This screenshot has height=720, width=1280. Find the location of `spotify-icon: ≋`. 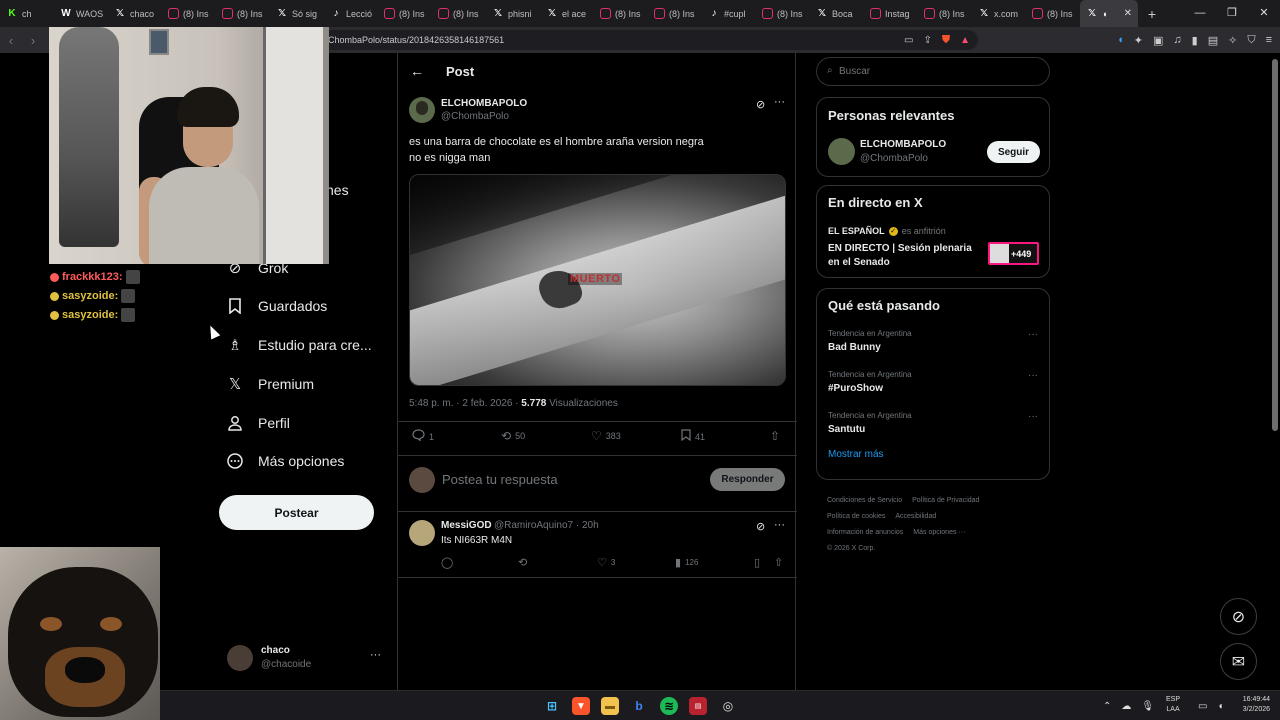

spotify-icon: ≋ is located at coordinates (669, 706).